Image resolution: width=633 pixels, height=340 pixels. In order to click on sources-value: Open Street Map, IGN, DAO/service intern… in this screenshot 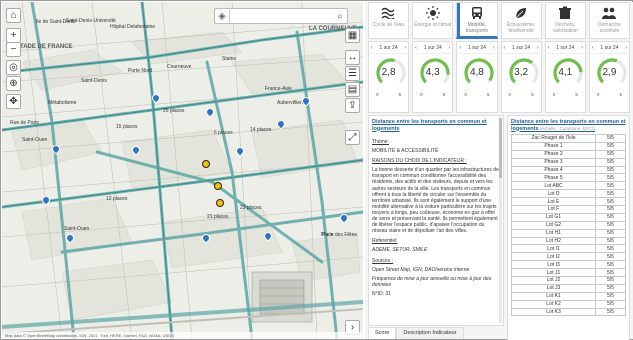, I will do `click(421, 269)`.